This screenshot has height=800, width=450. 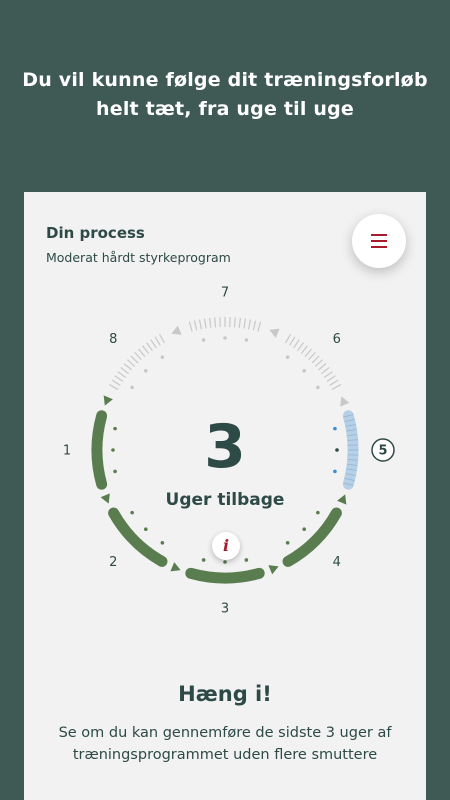 I want to click on week-label: 2, so click(x=113, y=562).